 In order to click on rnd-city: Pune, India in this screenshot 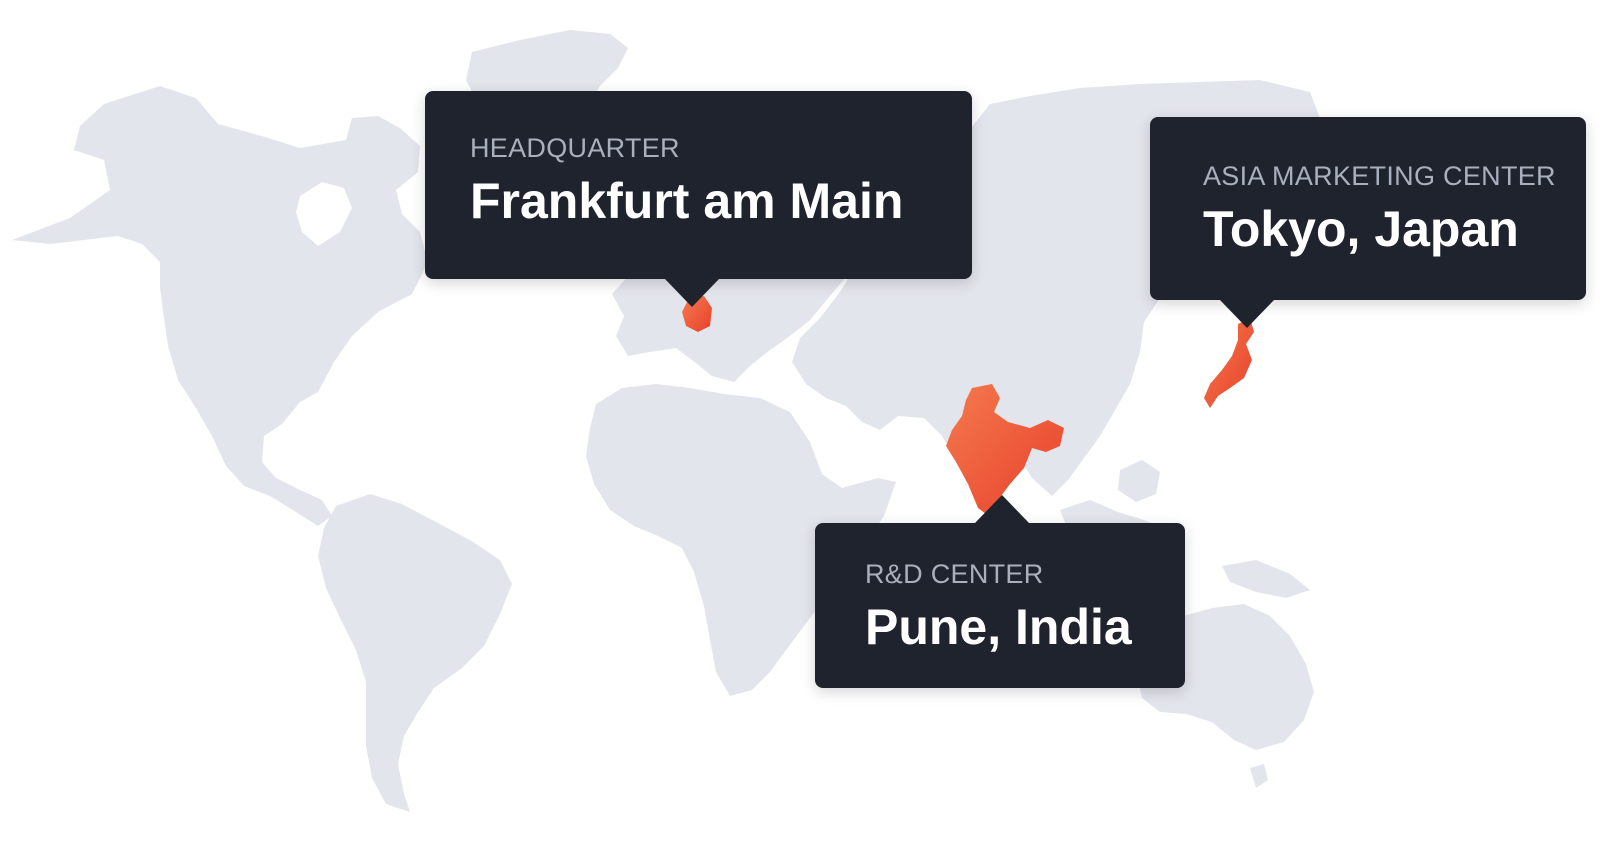, I will do `click(998, 627)`.